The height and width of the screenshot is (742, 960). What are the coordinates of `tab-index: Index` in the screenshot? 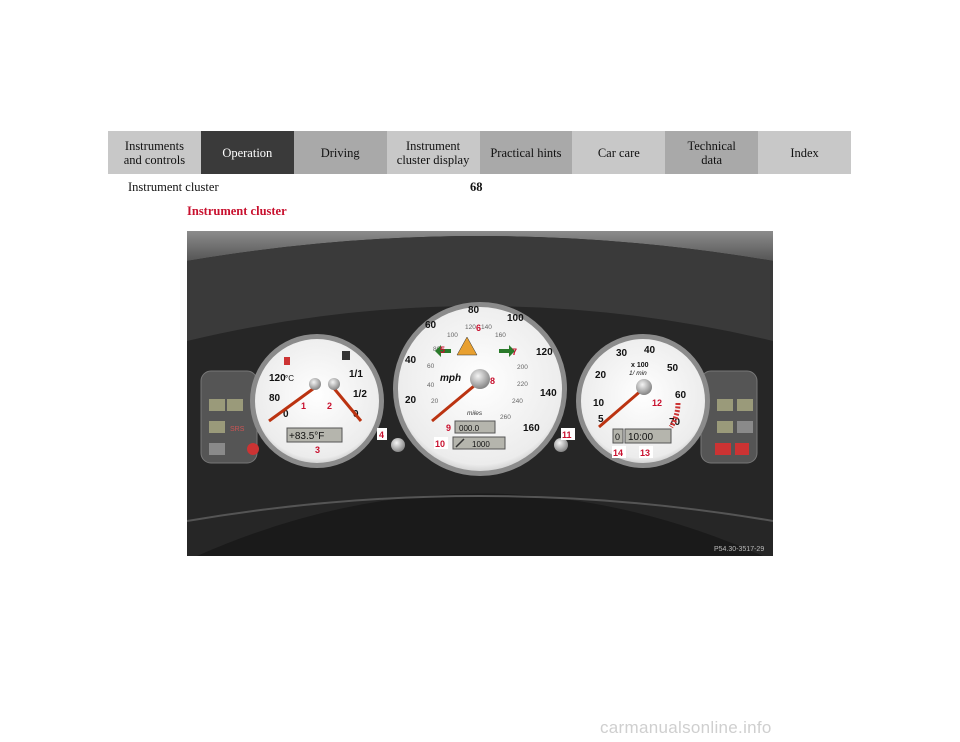 It's located at (804, 152).